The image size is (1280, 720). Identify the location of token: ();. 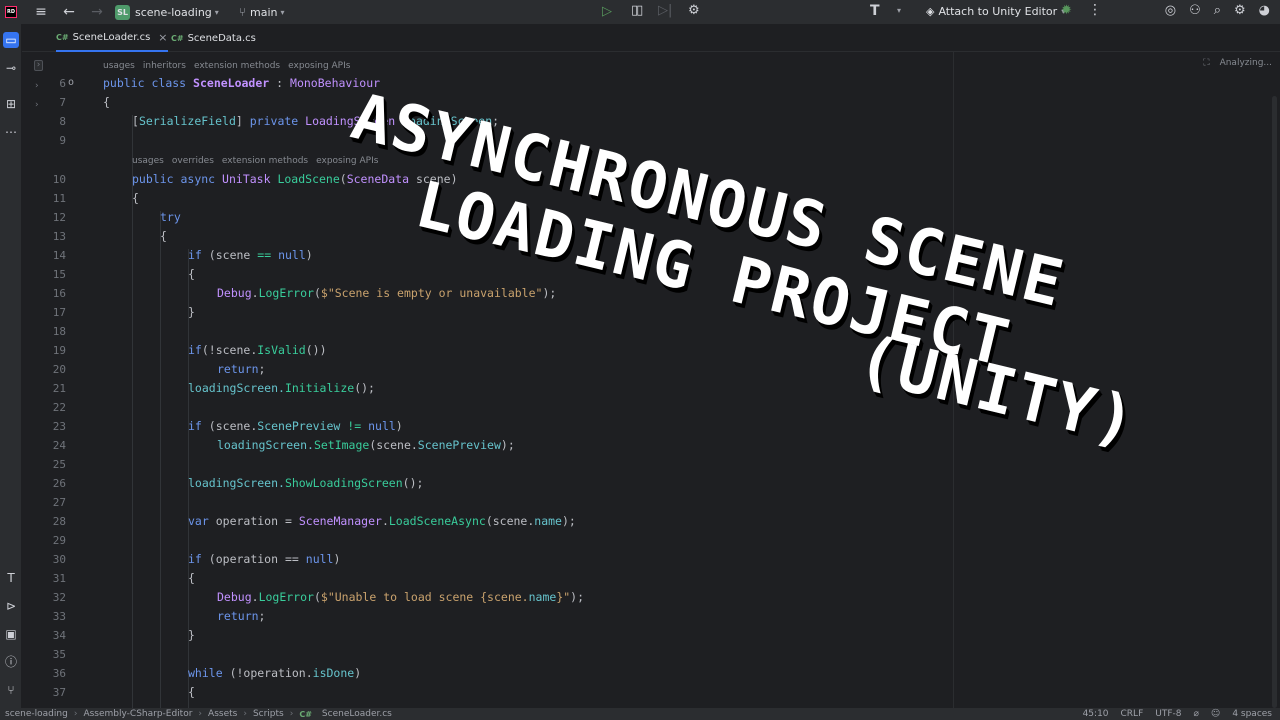
(364, 388).